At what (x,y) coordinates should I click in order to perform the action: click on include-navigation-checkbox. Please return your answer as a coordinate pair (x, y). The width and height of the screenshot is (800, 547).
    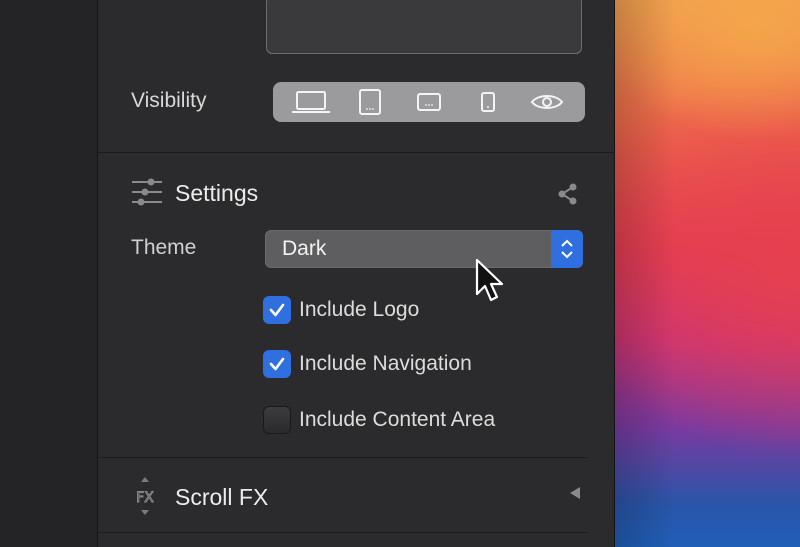
    Looking at the image, I should click on (277, 364).